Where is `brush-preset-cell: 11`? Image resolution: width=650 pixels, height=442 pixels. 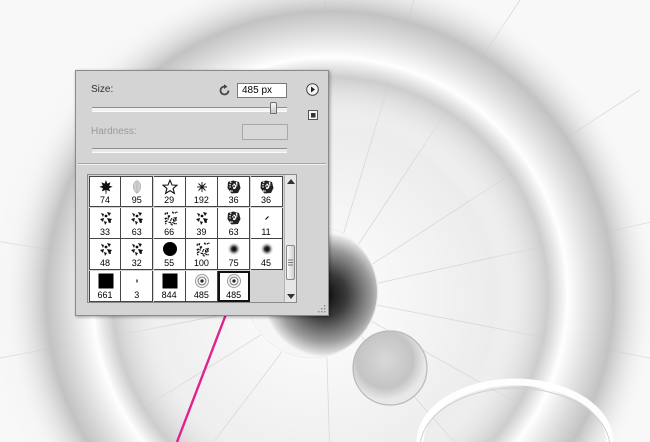 brush-preset-cell: 11 is located at coordinates (266, 223).